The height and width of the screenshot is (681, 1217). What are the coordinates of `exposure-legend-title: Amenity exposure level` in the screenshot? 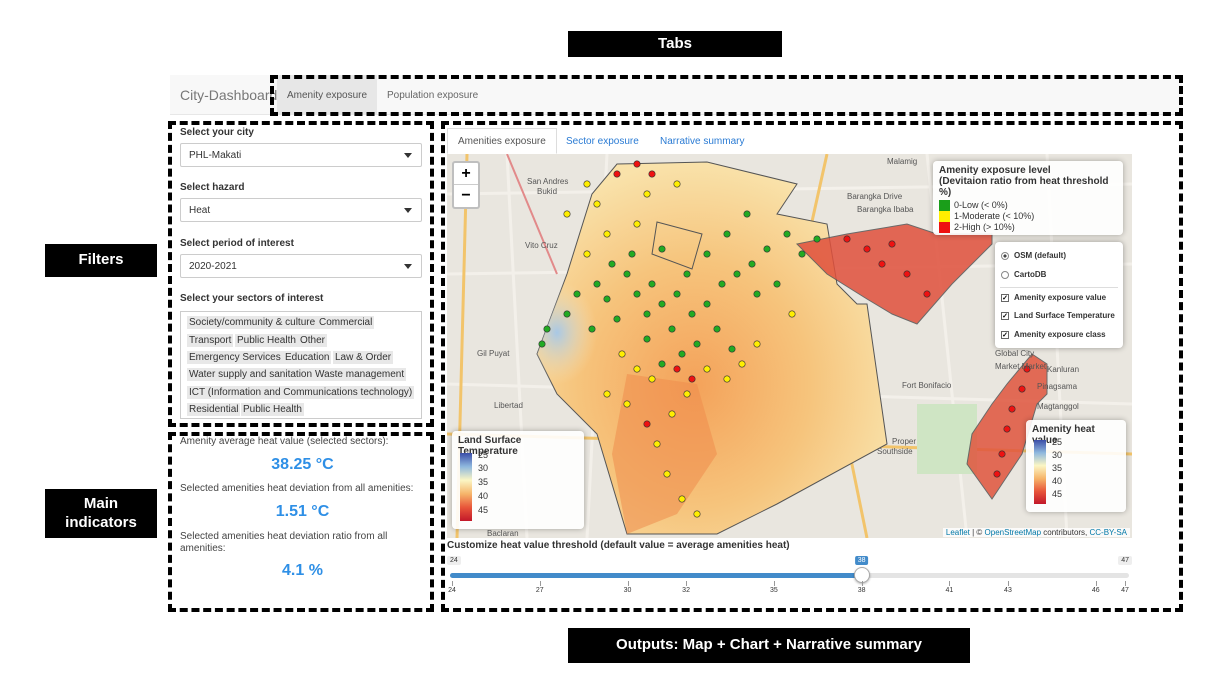 It's located at (995, 170).